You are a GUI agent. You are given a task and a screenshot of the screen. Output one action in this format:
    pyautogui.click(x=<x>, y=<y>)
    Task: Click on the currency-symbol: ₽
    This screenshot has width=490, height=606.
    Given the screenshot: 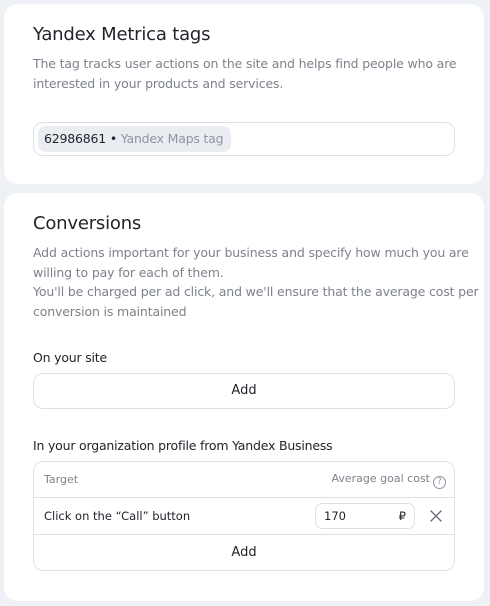 What is the action you would take?
    pyautogui.click(x=402, y=516)
    